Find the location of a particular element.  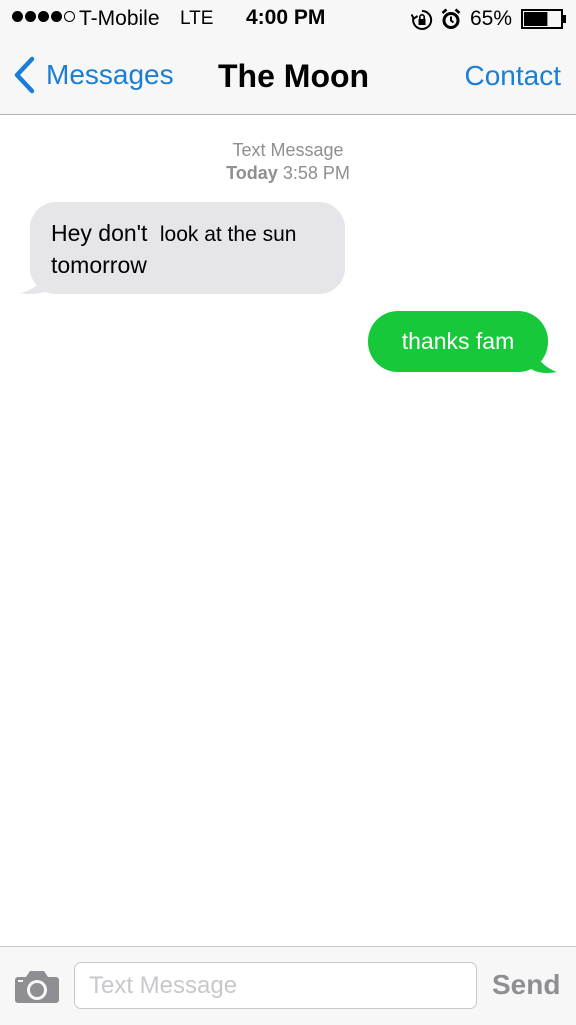

incoming-message-bubble: Hey don't look at the sun tomorrow is located at coordinates (187, 248).